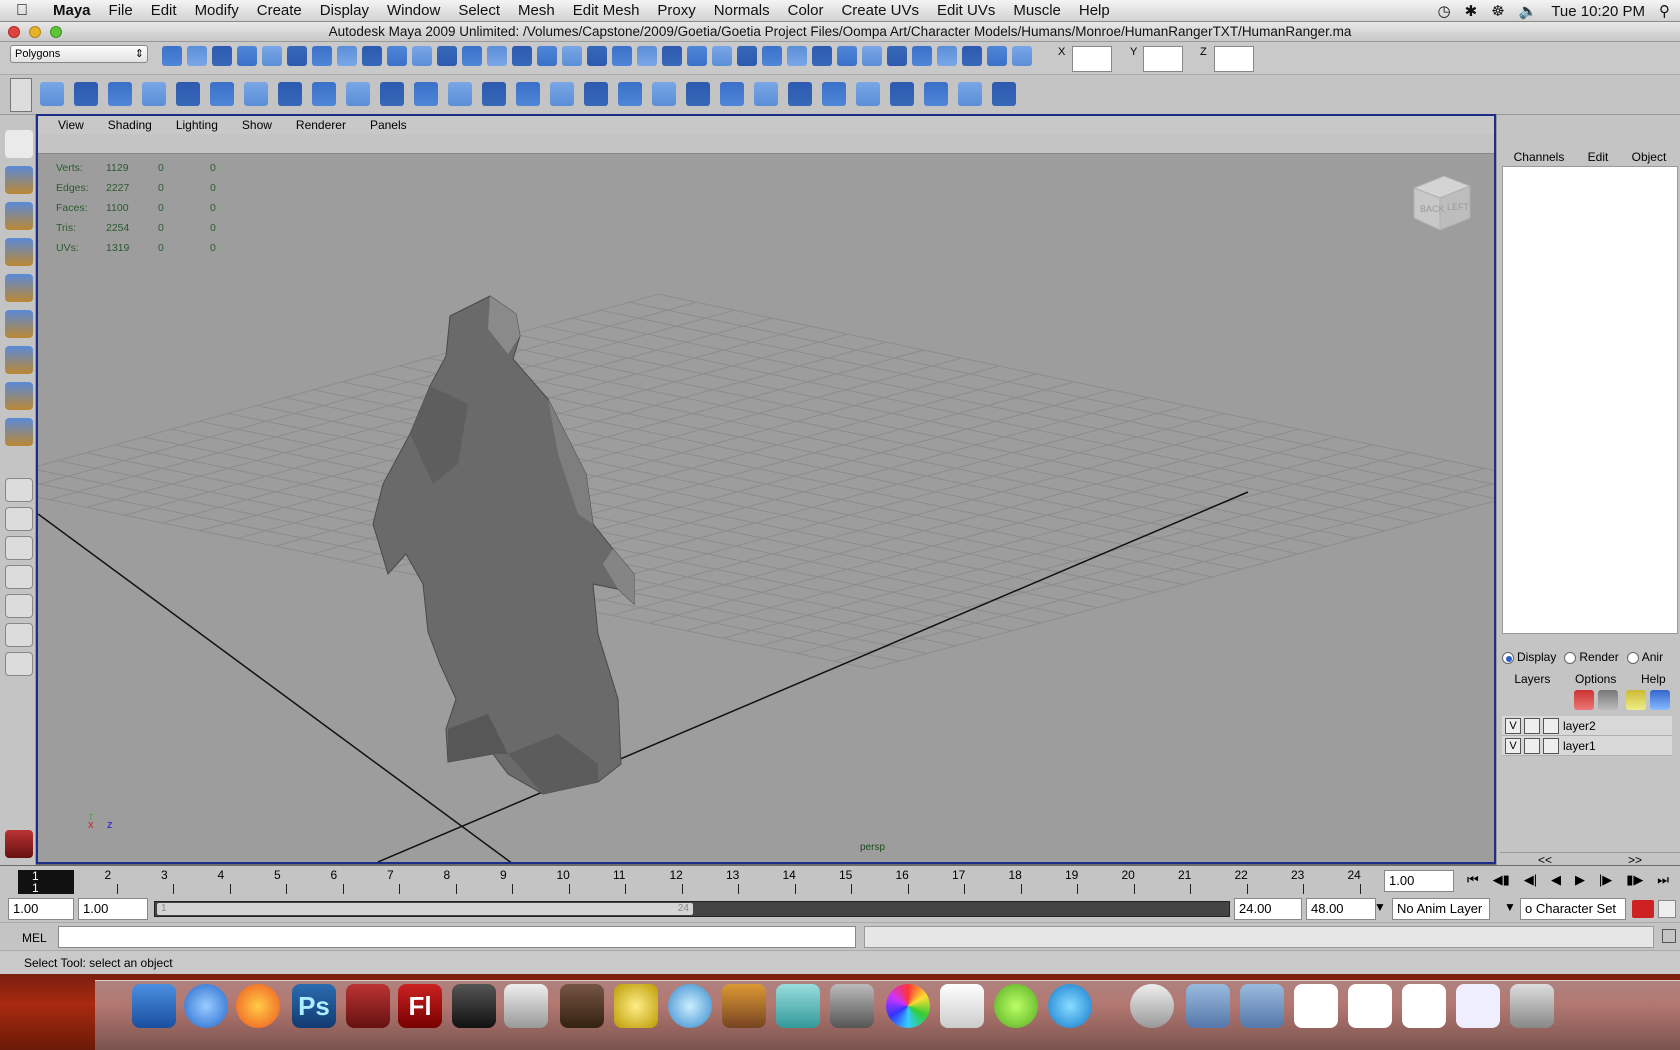  Describe the element at coordinates (413, 10) in the screenshot. I see `menu-window: Window` at that location.